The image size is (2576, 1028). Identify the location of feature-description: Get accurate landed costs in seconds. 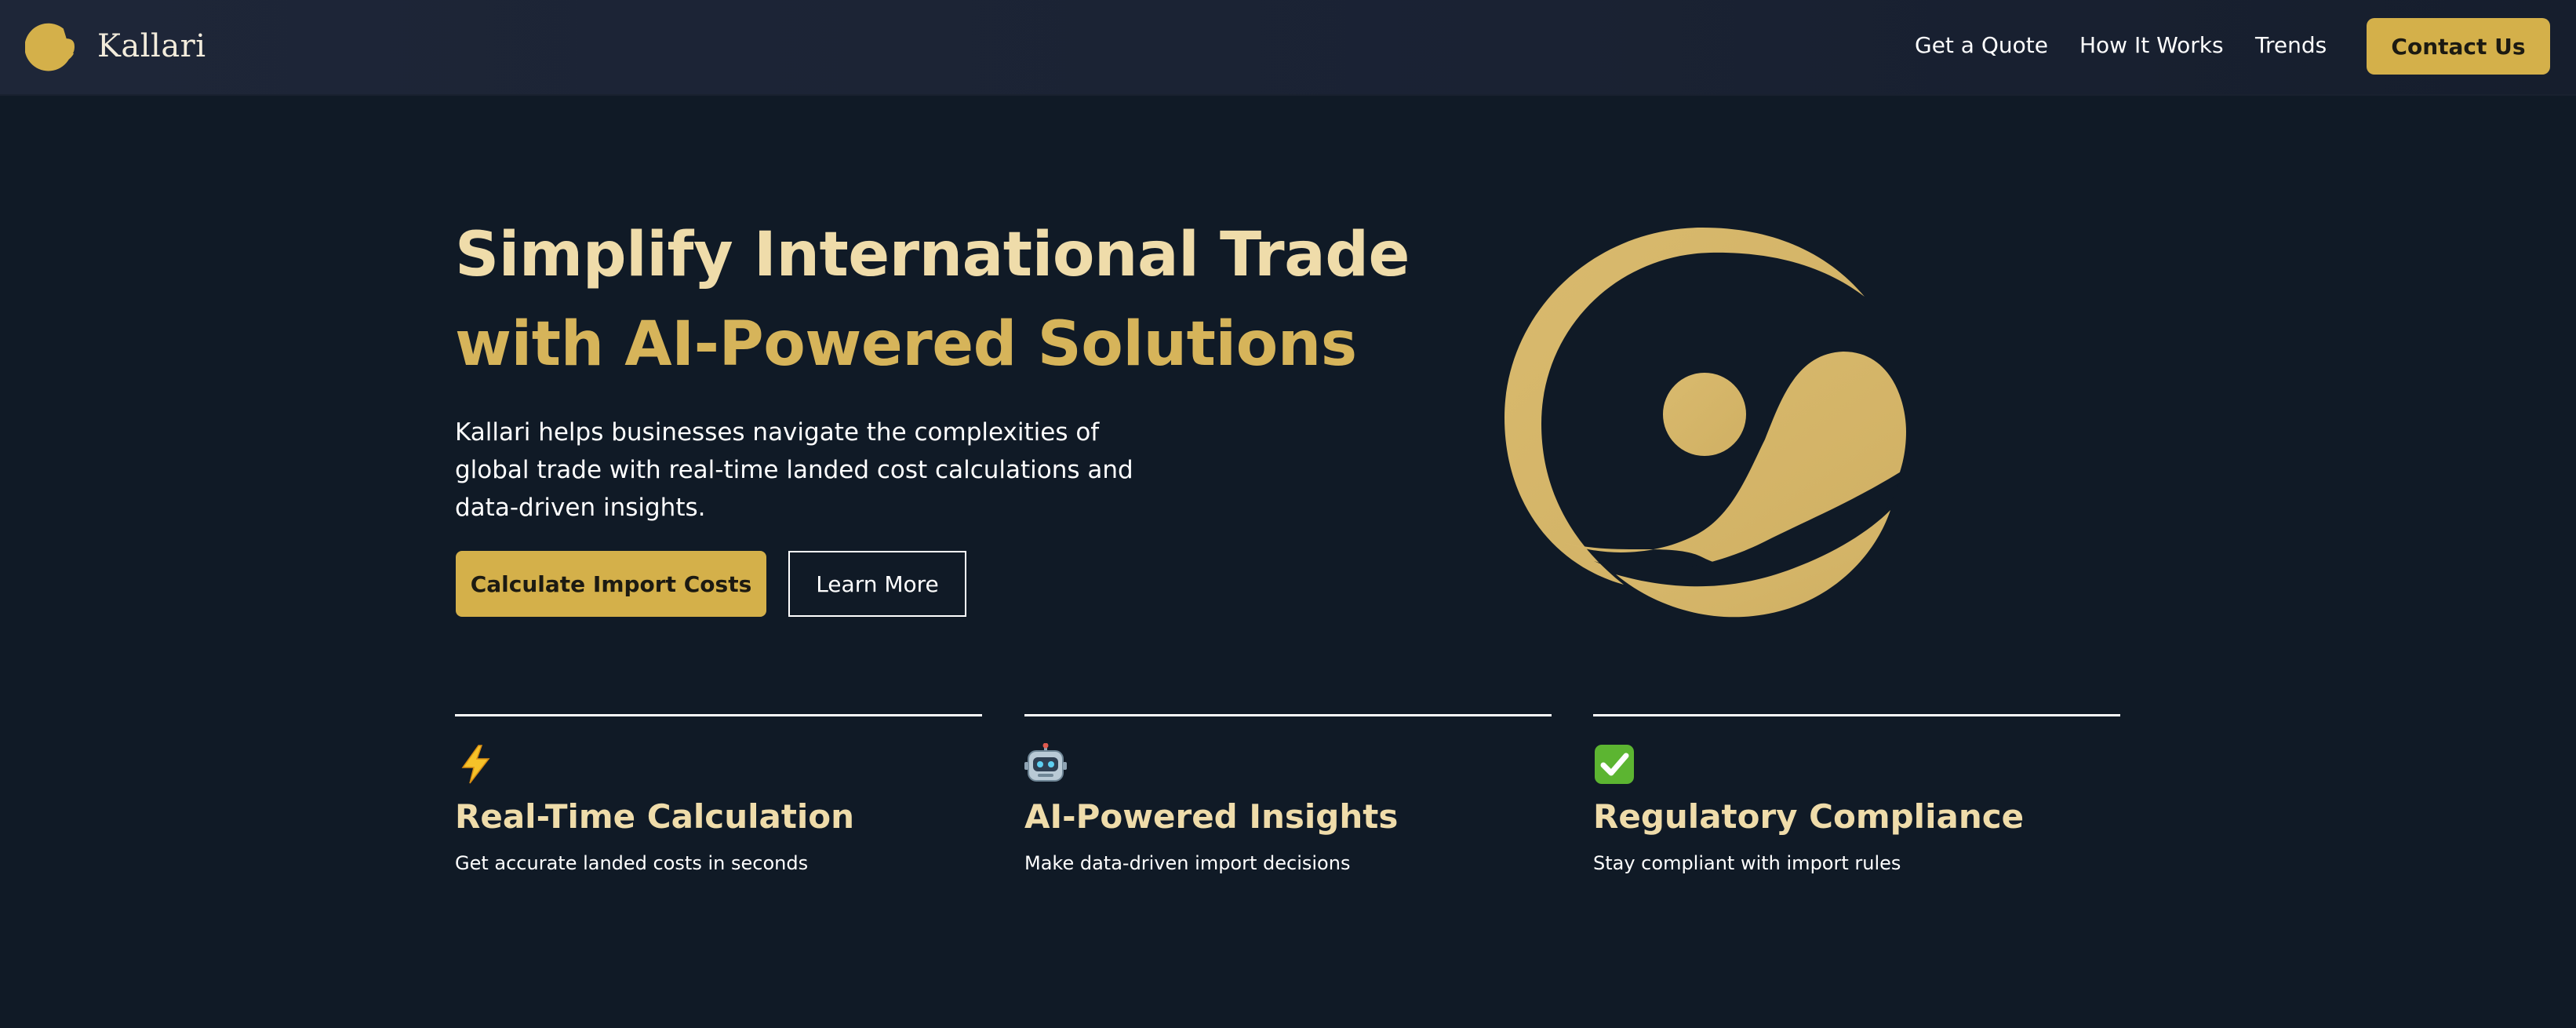
(632, 863).